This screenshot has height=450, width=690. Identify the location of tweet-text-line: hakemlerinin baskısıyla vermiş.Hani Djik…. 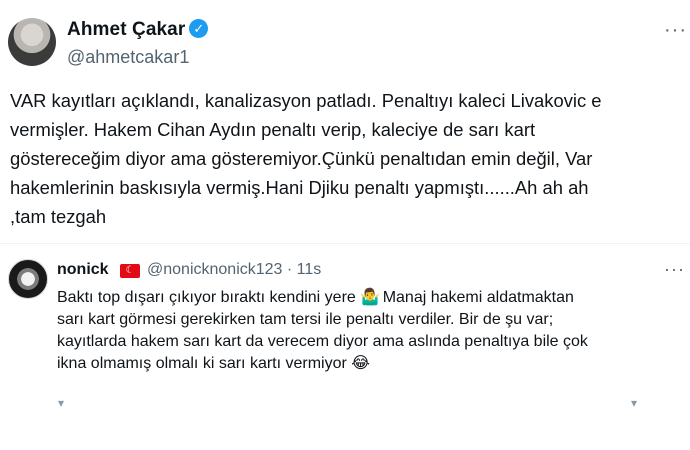
(299, 187).